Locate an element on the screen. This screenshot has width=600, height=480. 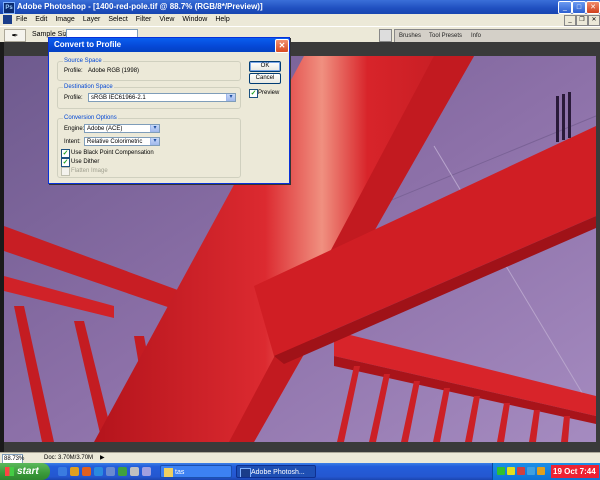
destination-profile-label: Profile: is located at coordinates (73, 98).